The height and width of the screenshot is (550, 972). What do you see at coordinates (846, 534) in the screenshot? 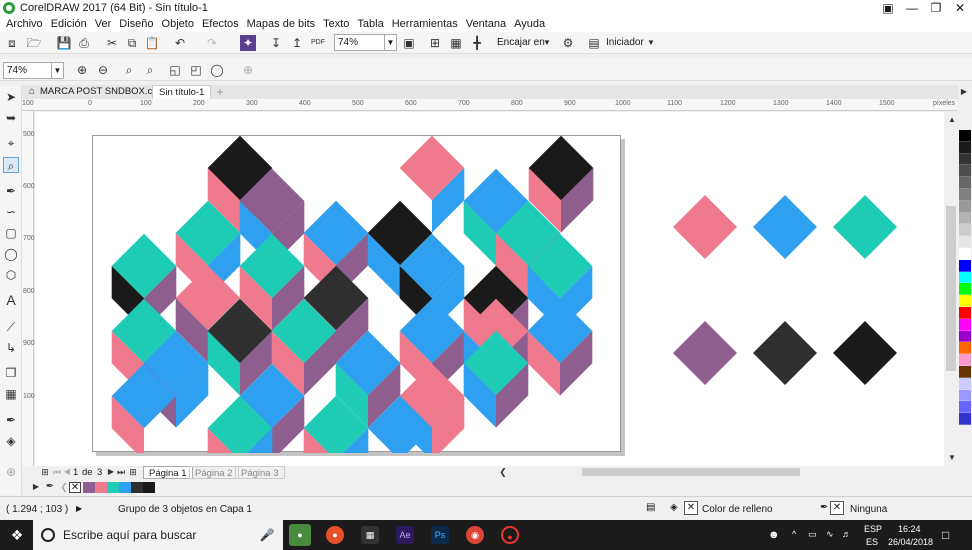
I see `volume-icon: ♬` at bounding box center [846, 534].